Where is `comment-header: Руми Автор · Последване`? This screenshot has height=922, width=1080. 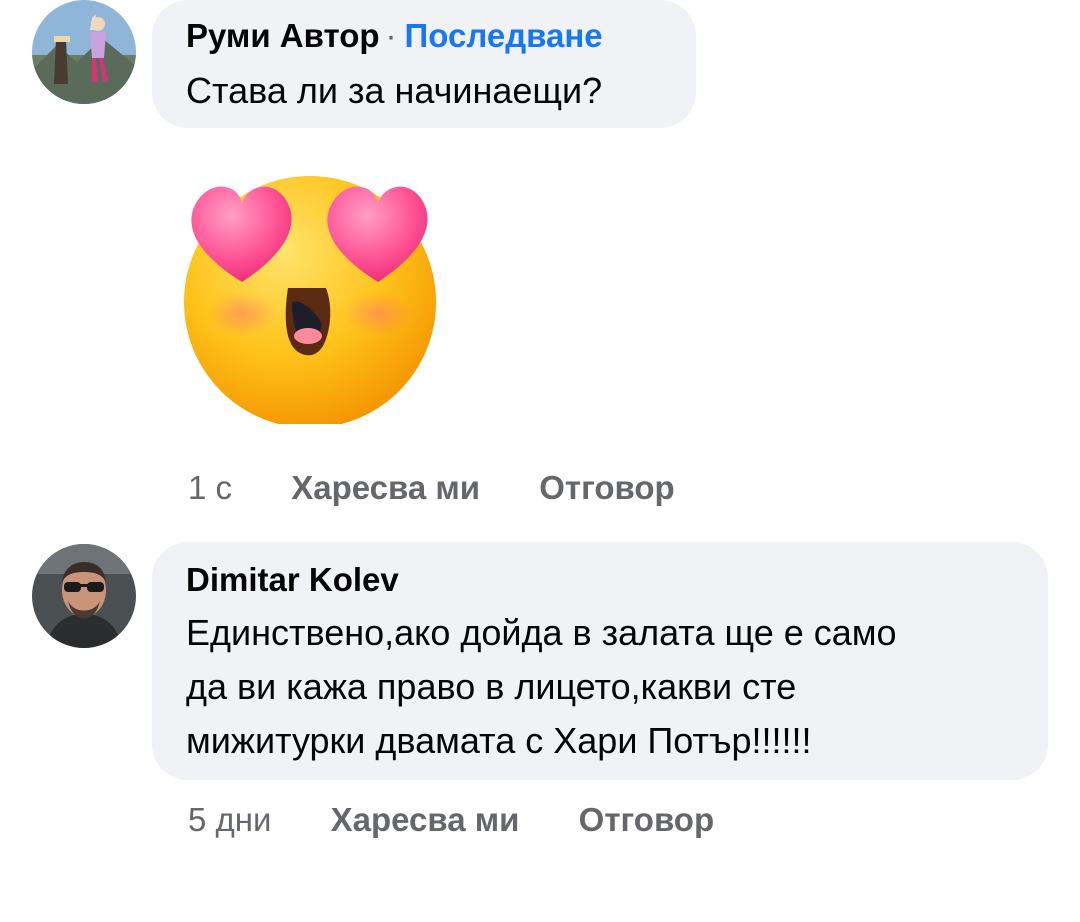
comment-header: Руми Автор · Последване is located at coordinates (394, 36).